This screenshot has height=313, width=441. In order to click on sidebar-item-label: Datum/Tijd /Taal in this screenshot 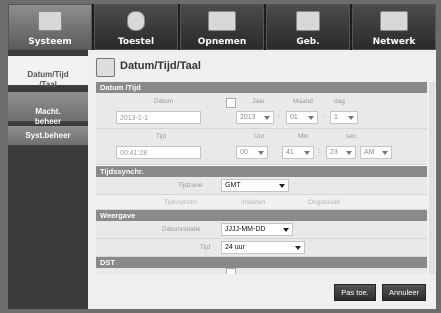, I will do `click(48, 79)`.